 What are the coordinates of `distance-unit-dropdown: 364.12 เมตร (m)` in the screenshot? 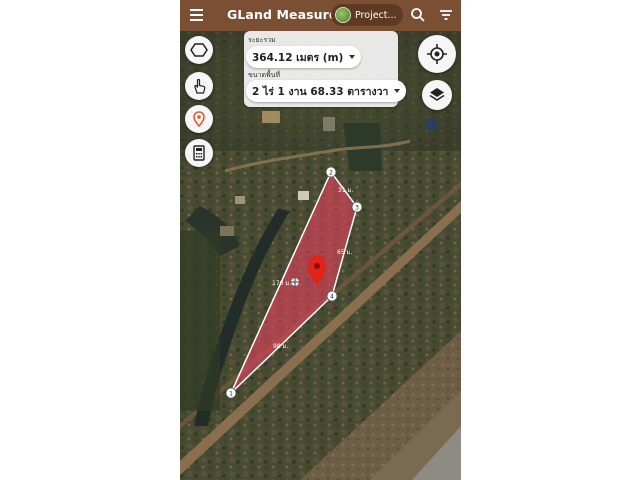 It's located at (304, 57).